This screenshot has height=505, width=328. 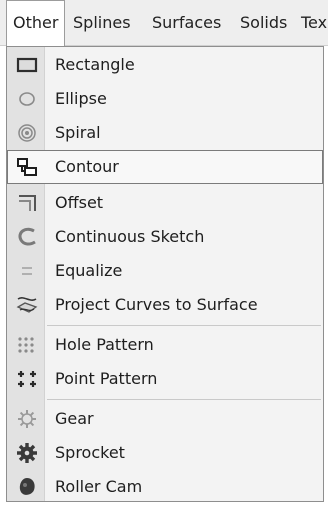 I want to click on menu-splines: Splines, so click(x=102, y=23).